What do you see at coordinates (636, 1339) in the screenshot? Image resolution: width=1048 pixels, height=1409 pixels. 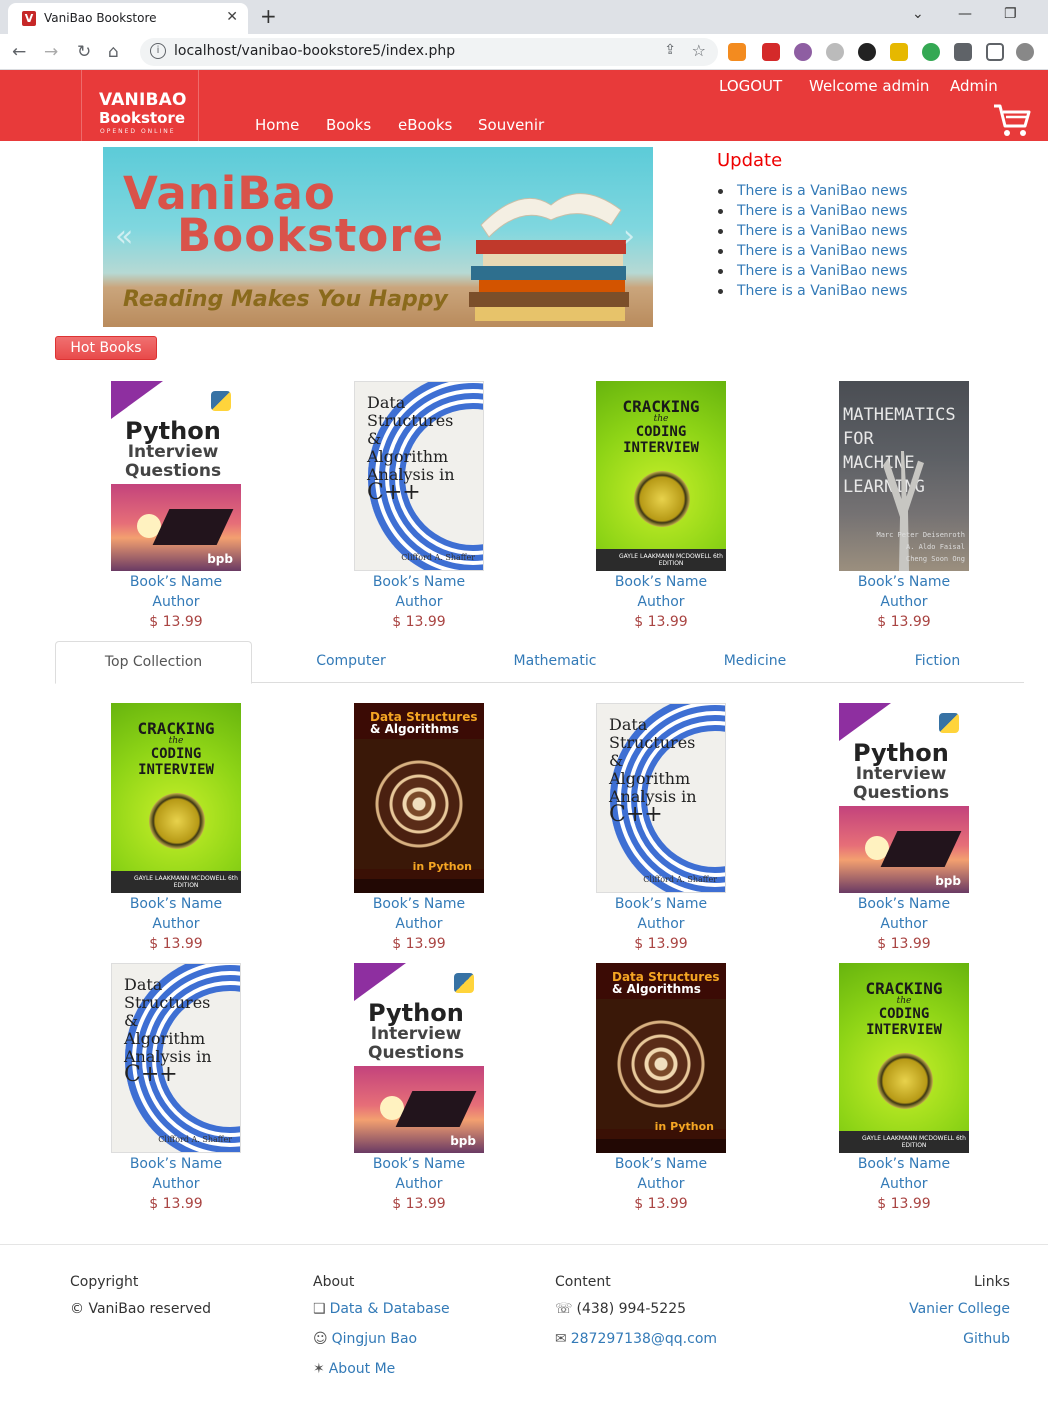 I see `footer-email-link: ✉ 287297138@qq.com` at bounding box center [636, 1339].